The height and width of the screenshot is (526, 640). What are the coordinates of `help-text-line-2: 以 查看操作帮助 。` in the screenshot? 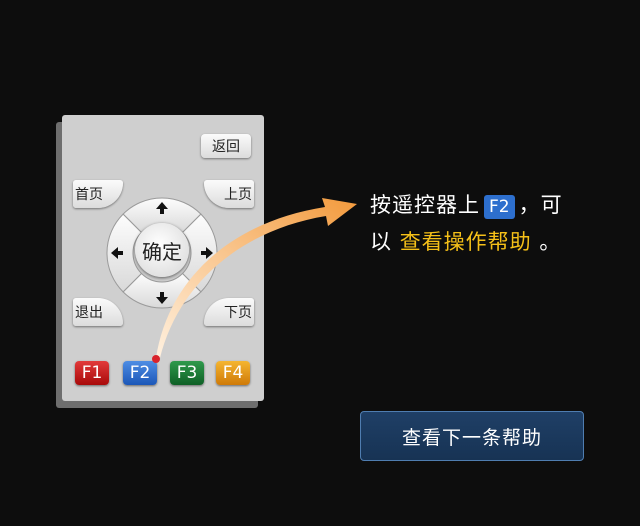 It's located at (465, 241).